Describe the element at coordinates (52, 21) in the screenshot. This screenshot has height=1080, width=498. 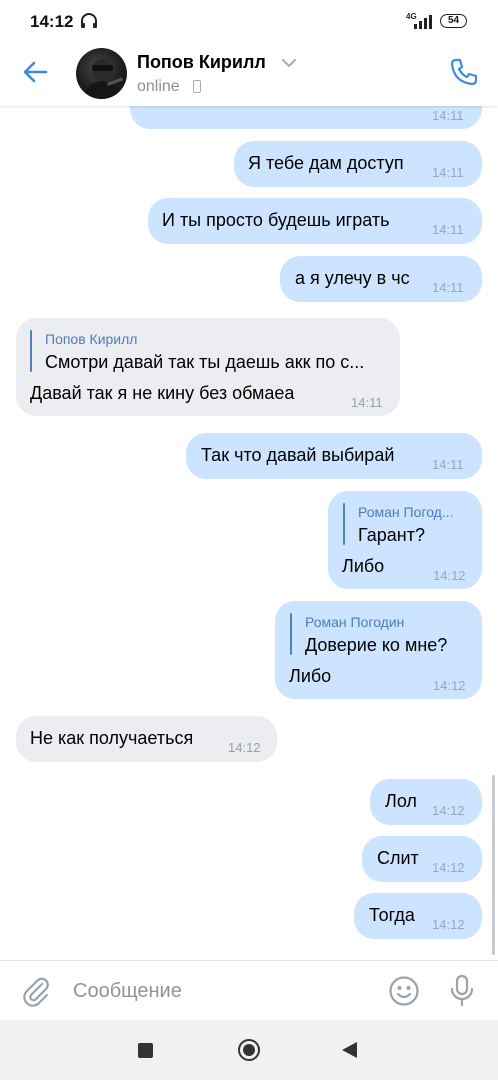
I see `status-time: 14:12` at that location.